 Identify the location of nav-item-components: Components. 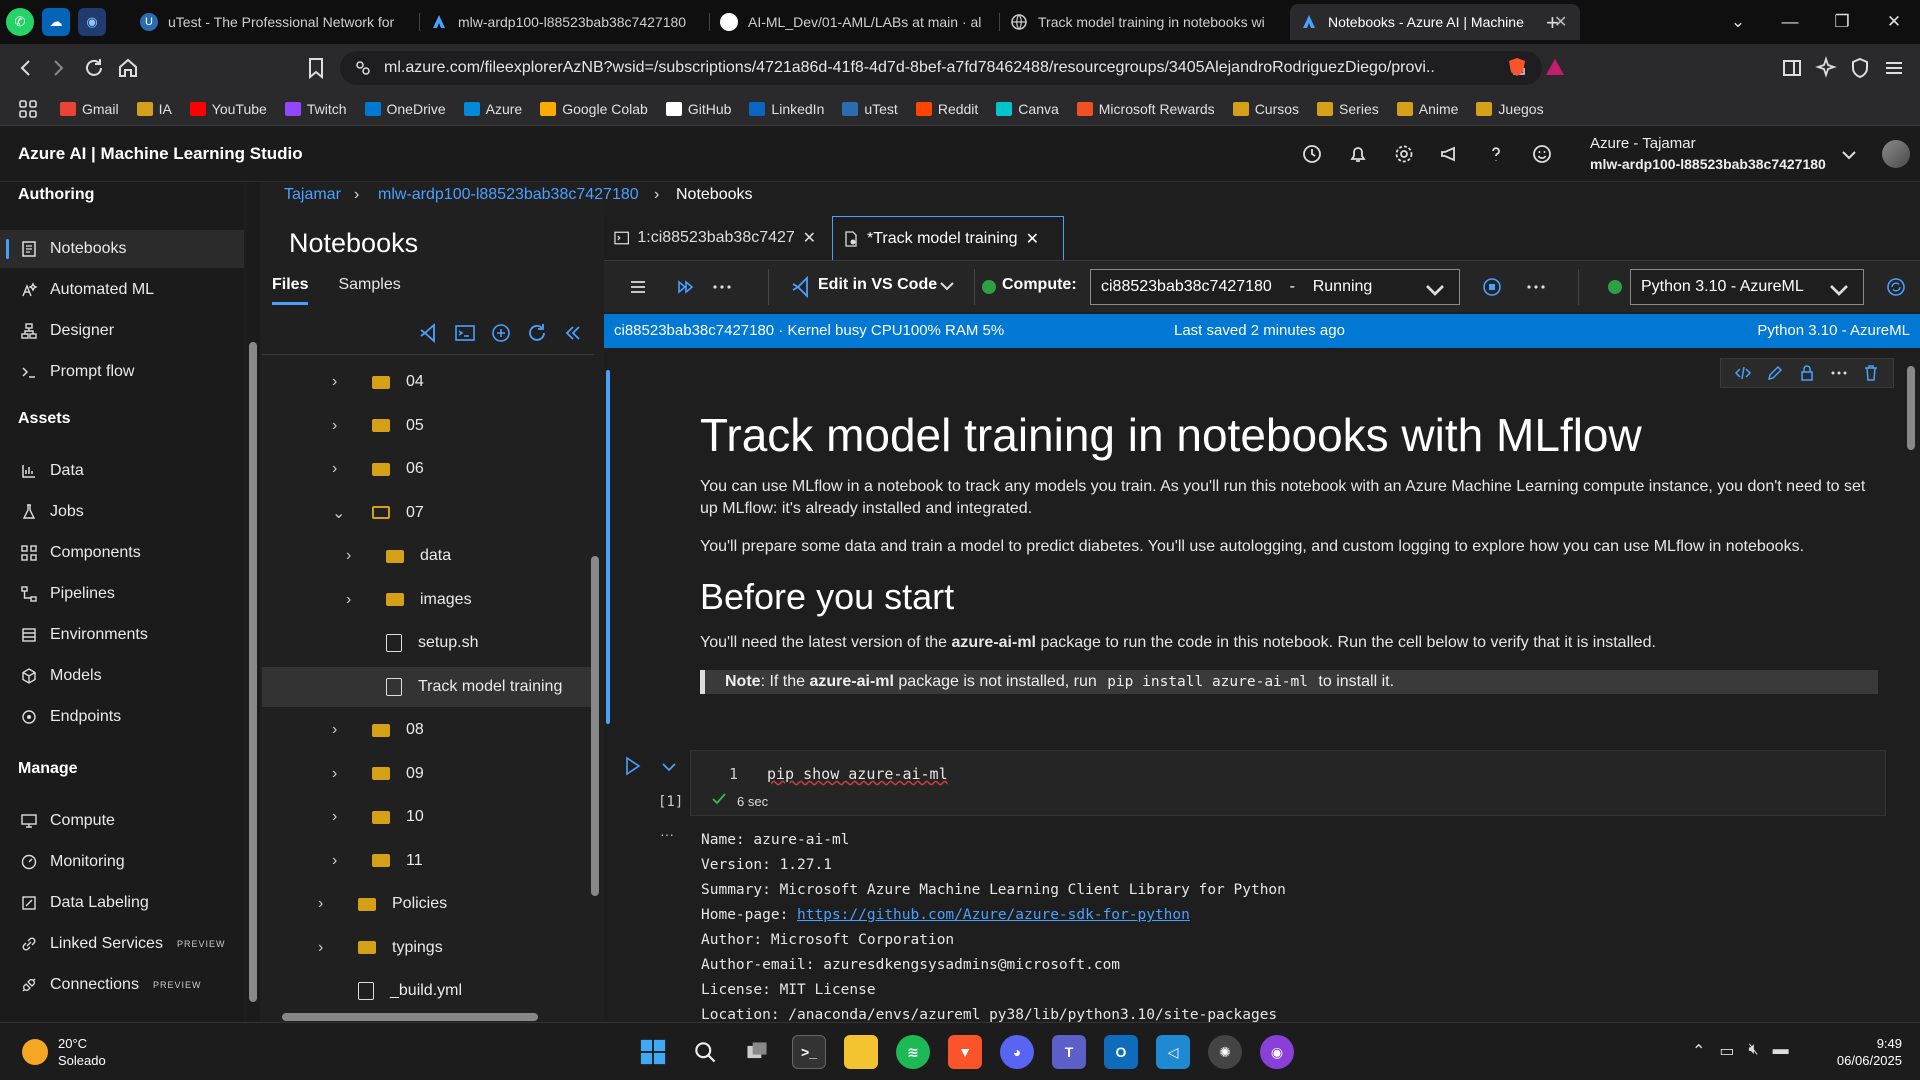
(122, 553).